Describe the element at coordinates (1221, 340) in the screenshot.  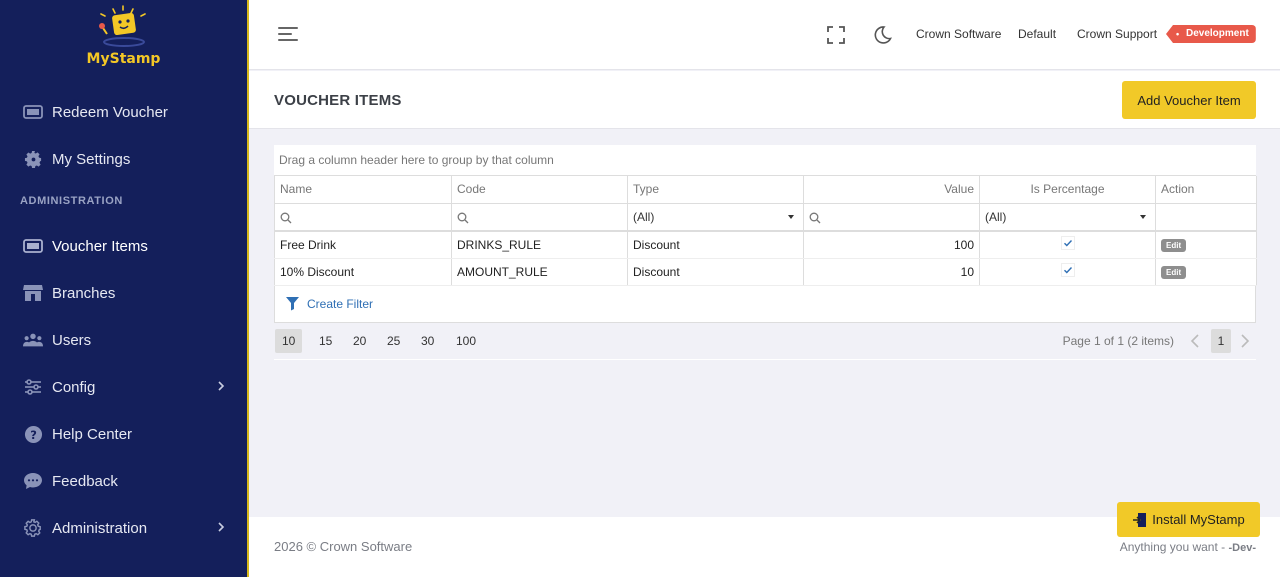
I see `page-number-button: 1` at that location.